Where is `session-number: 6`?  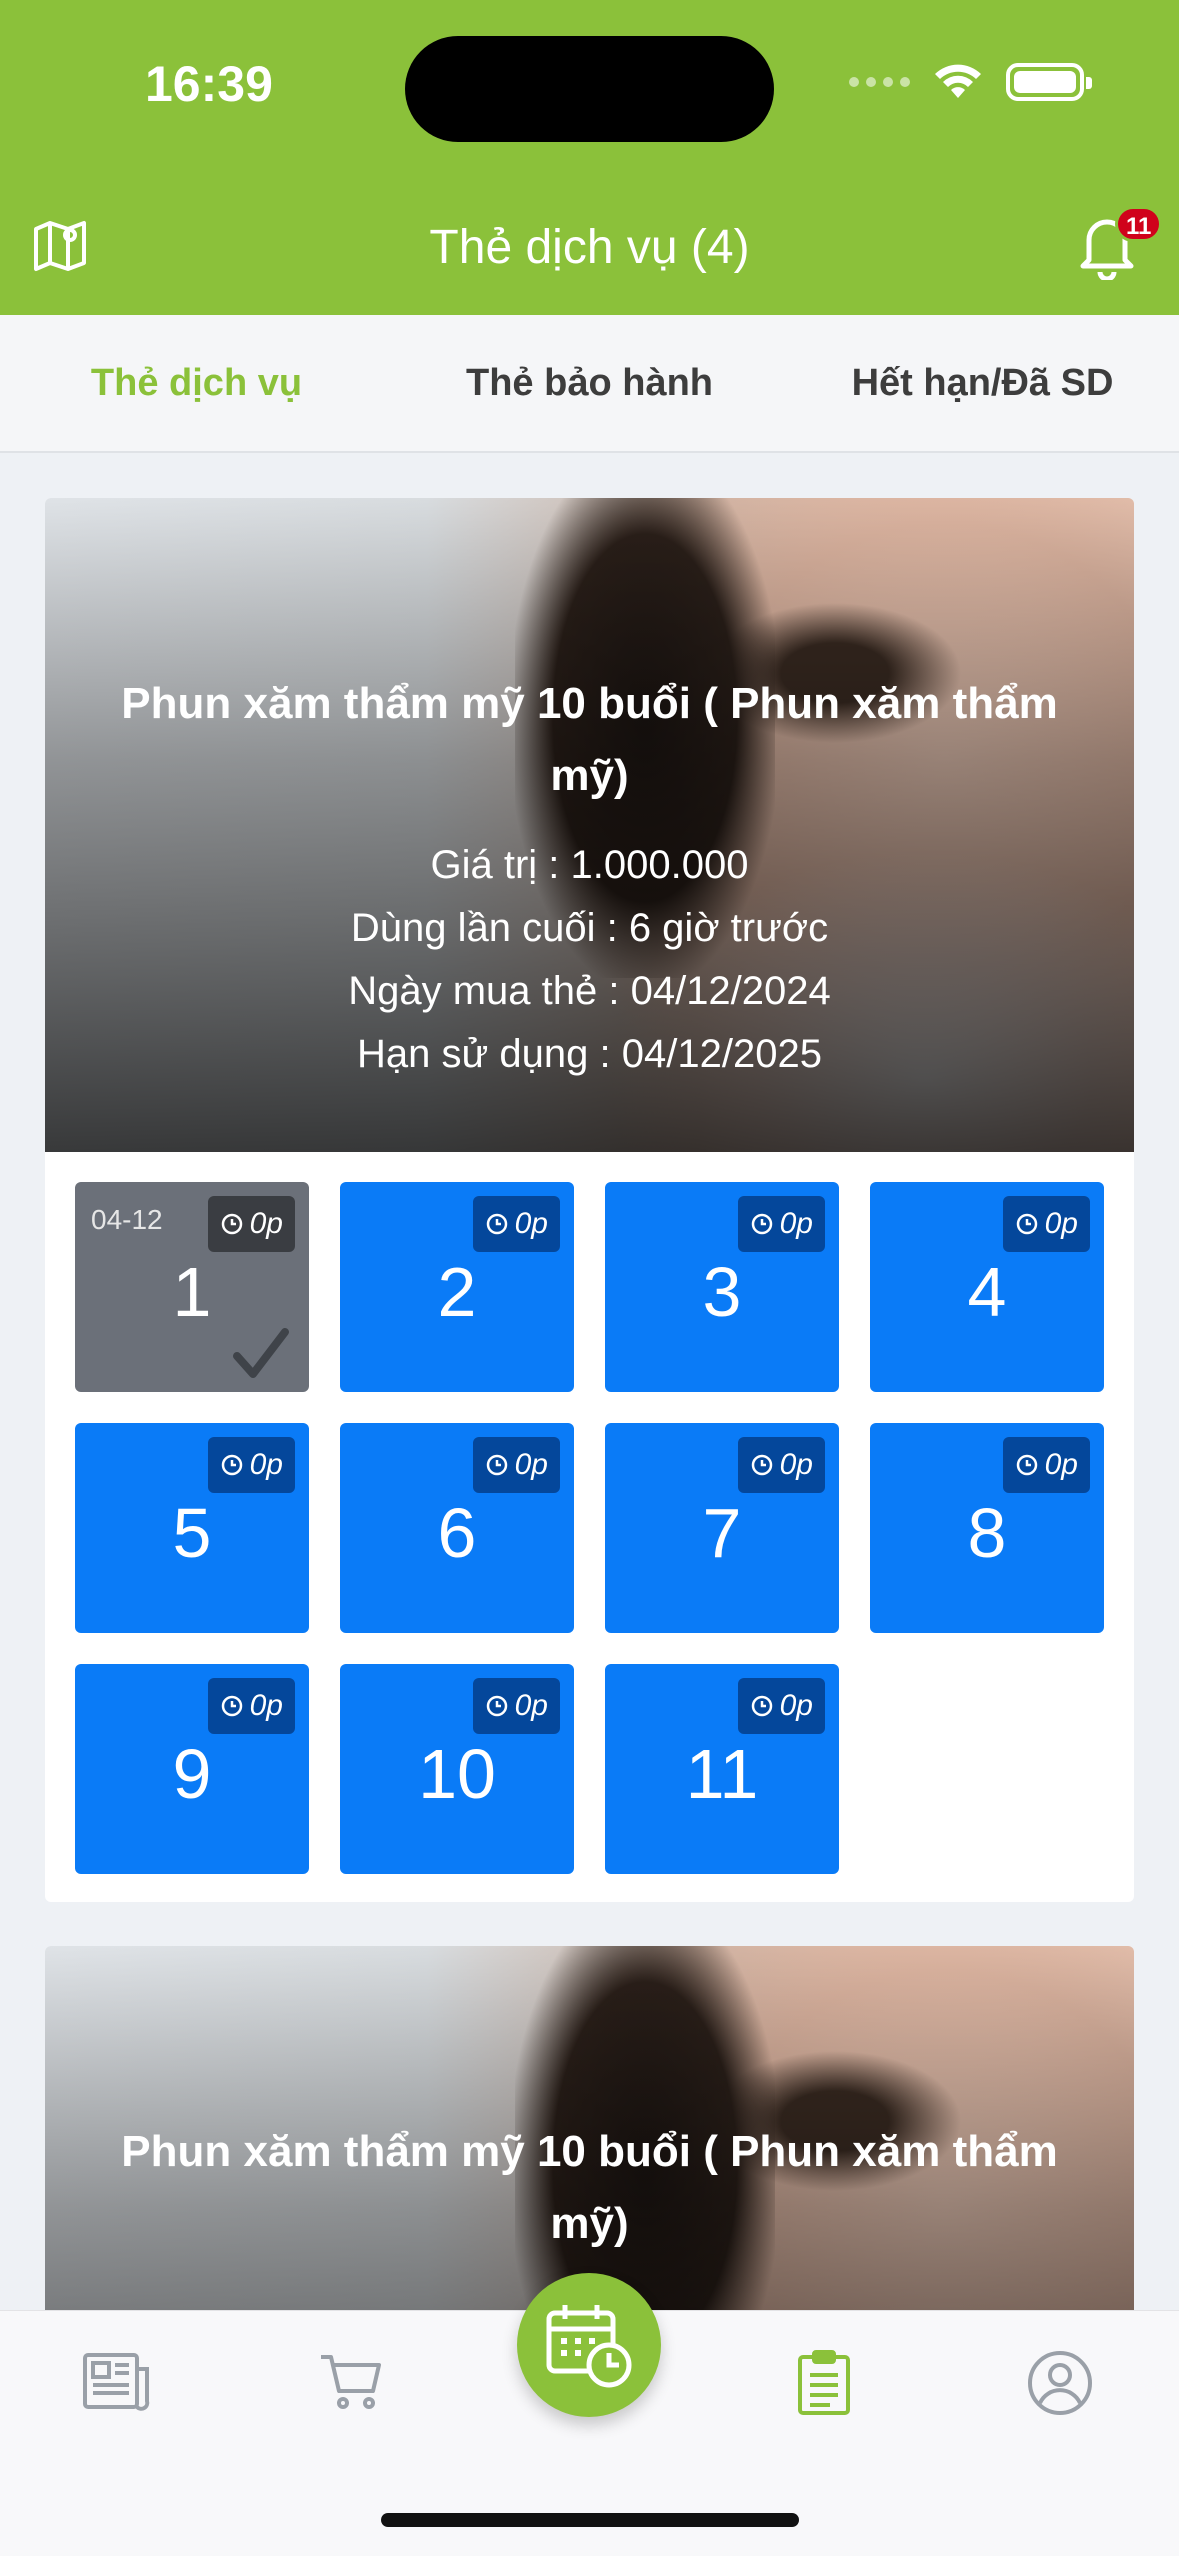 session-number: 6 is located at coordinates (457, 1533).